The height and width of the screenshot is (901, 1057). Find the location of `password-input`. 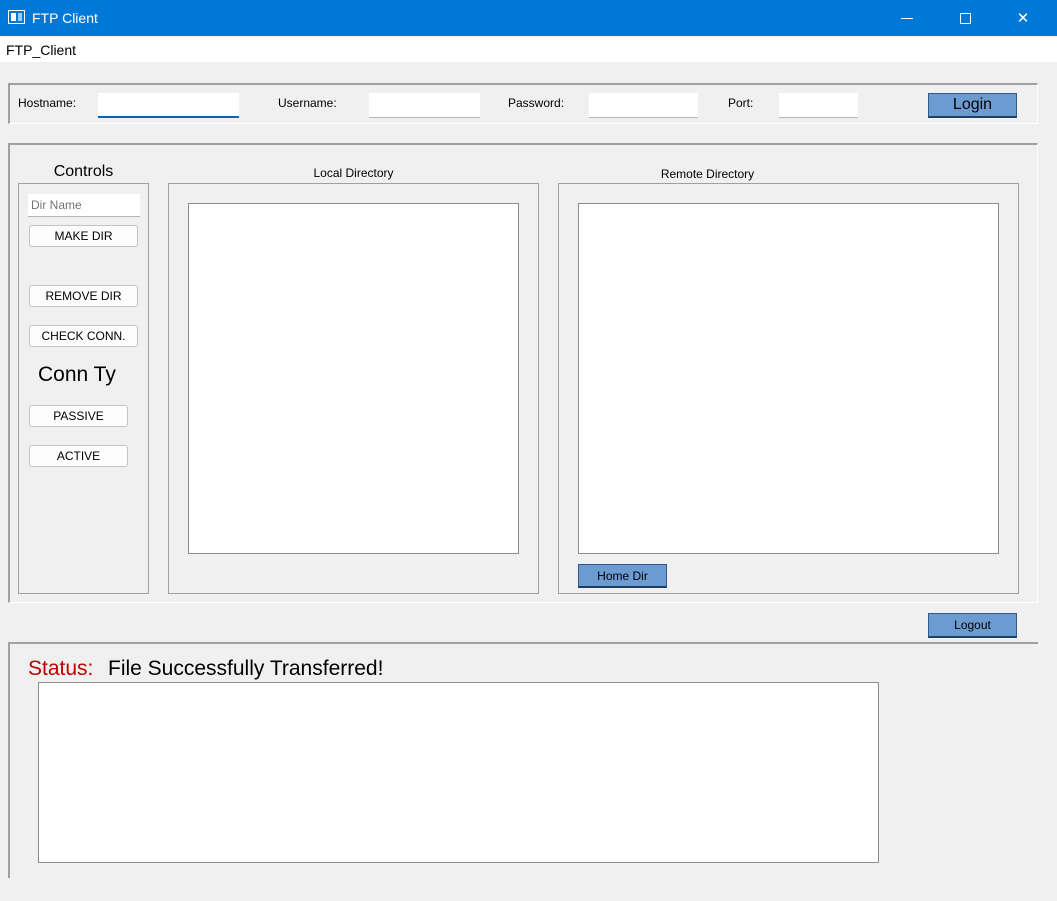

password-input is located at coordinates (643, 105).